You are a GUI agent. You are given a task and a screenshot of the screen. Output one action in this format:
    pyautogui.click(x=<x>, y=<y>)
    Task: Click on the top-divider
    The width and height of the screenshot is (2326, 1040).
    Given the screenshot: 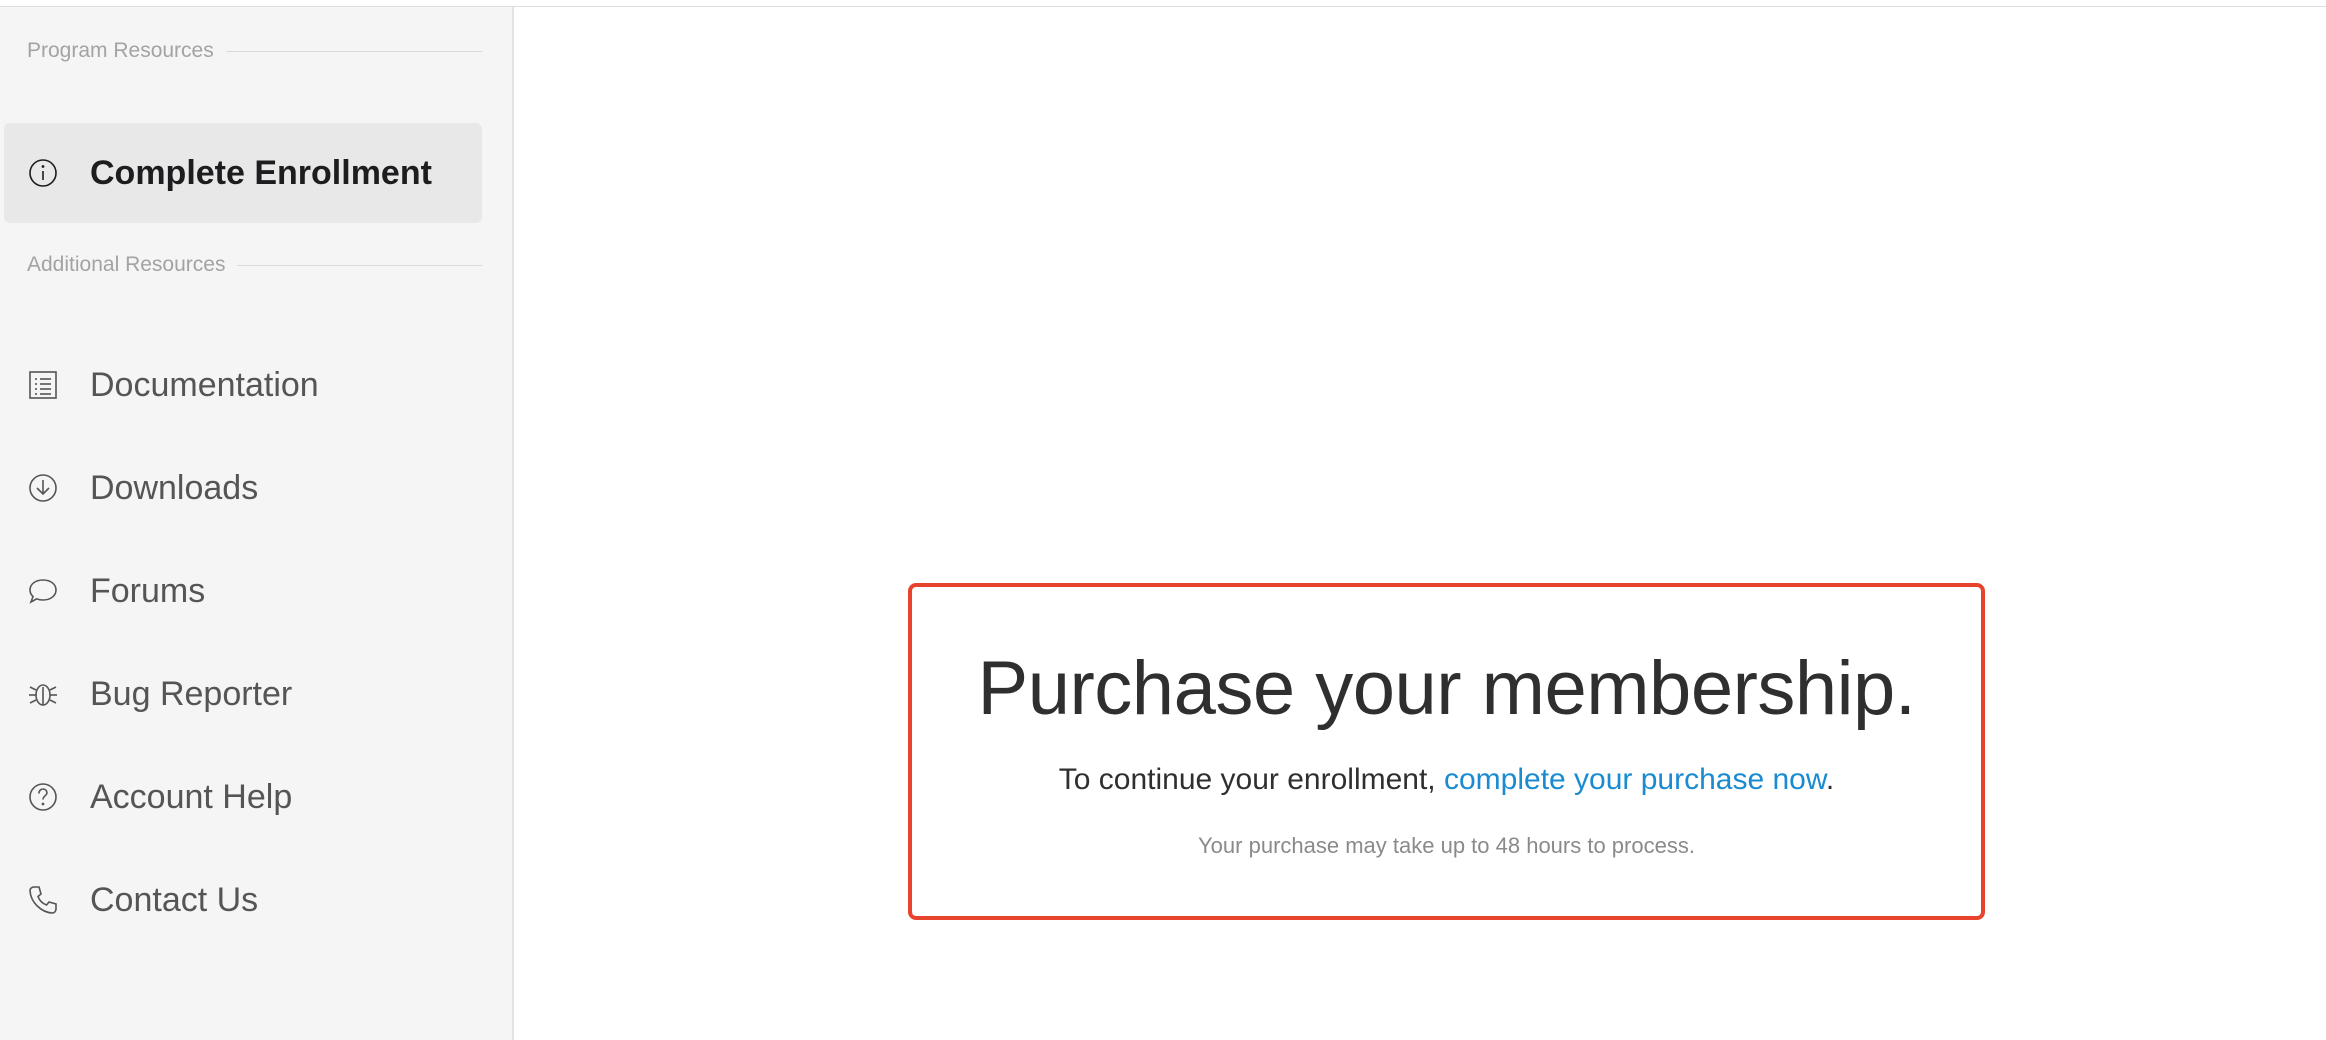 What is the action you would take?
    pyautogui.click(x=1163, y=3)
    